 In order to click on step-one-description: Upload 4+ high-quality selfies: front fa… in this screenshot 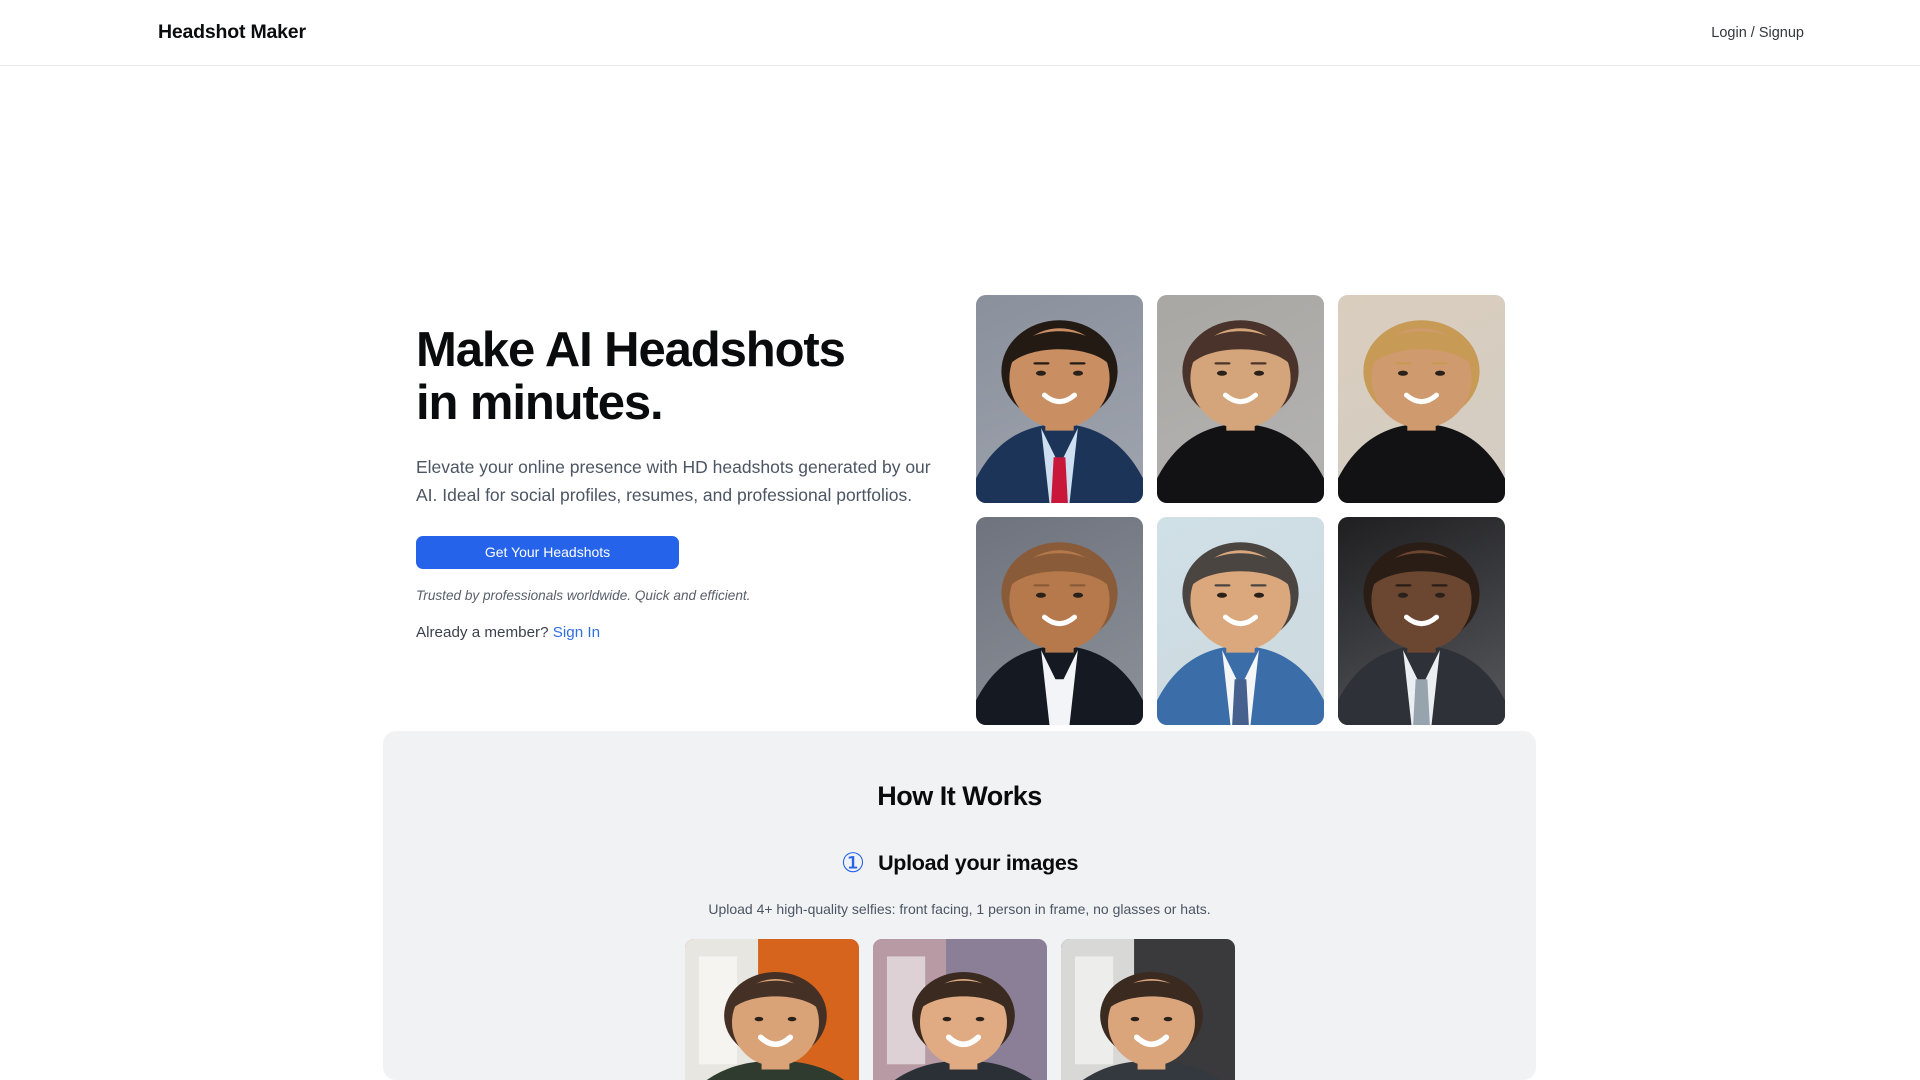, I will do `click(959, 909)`.